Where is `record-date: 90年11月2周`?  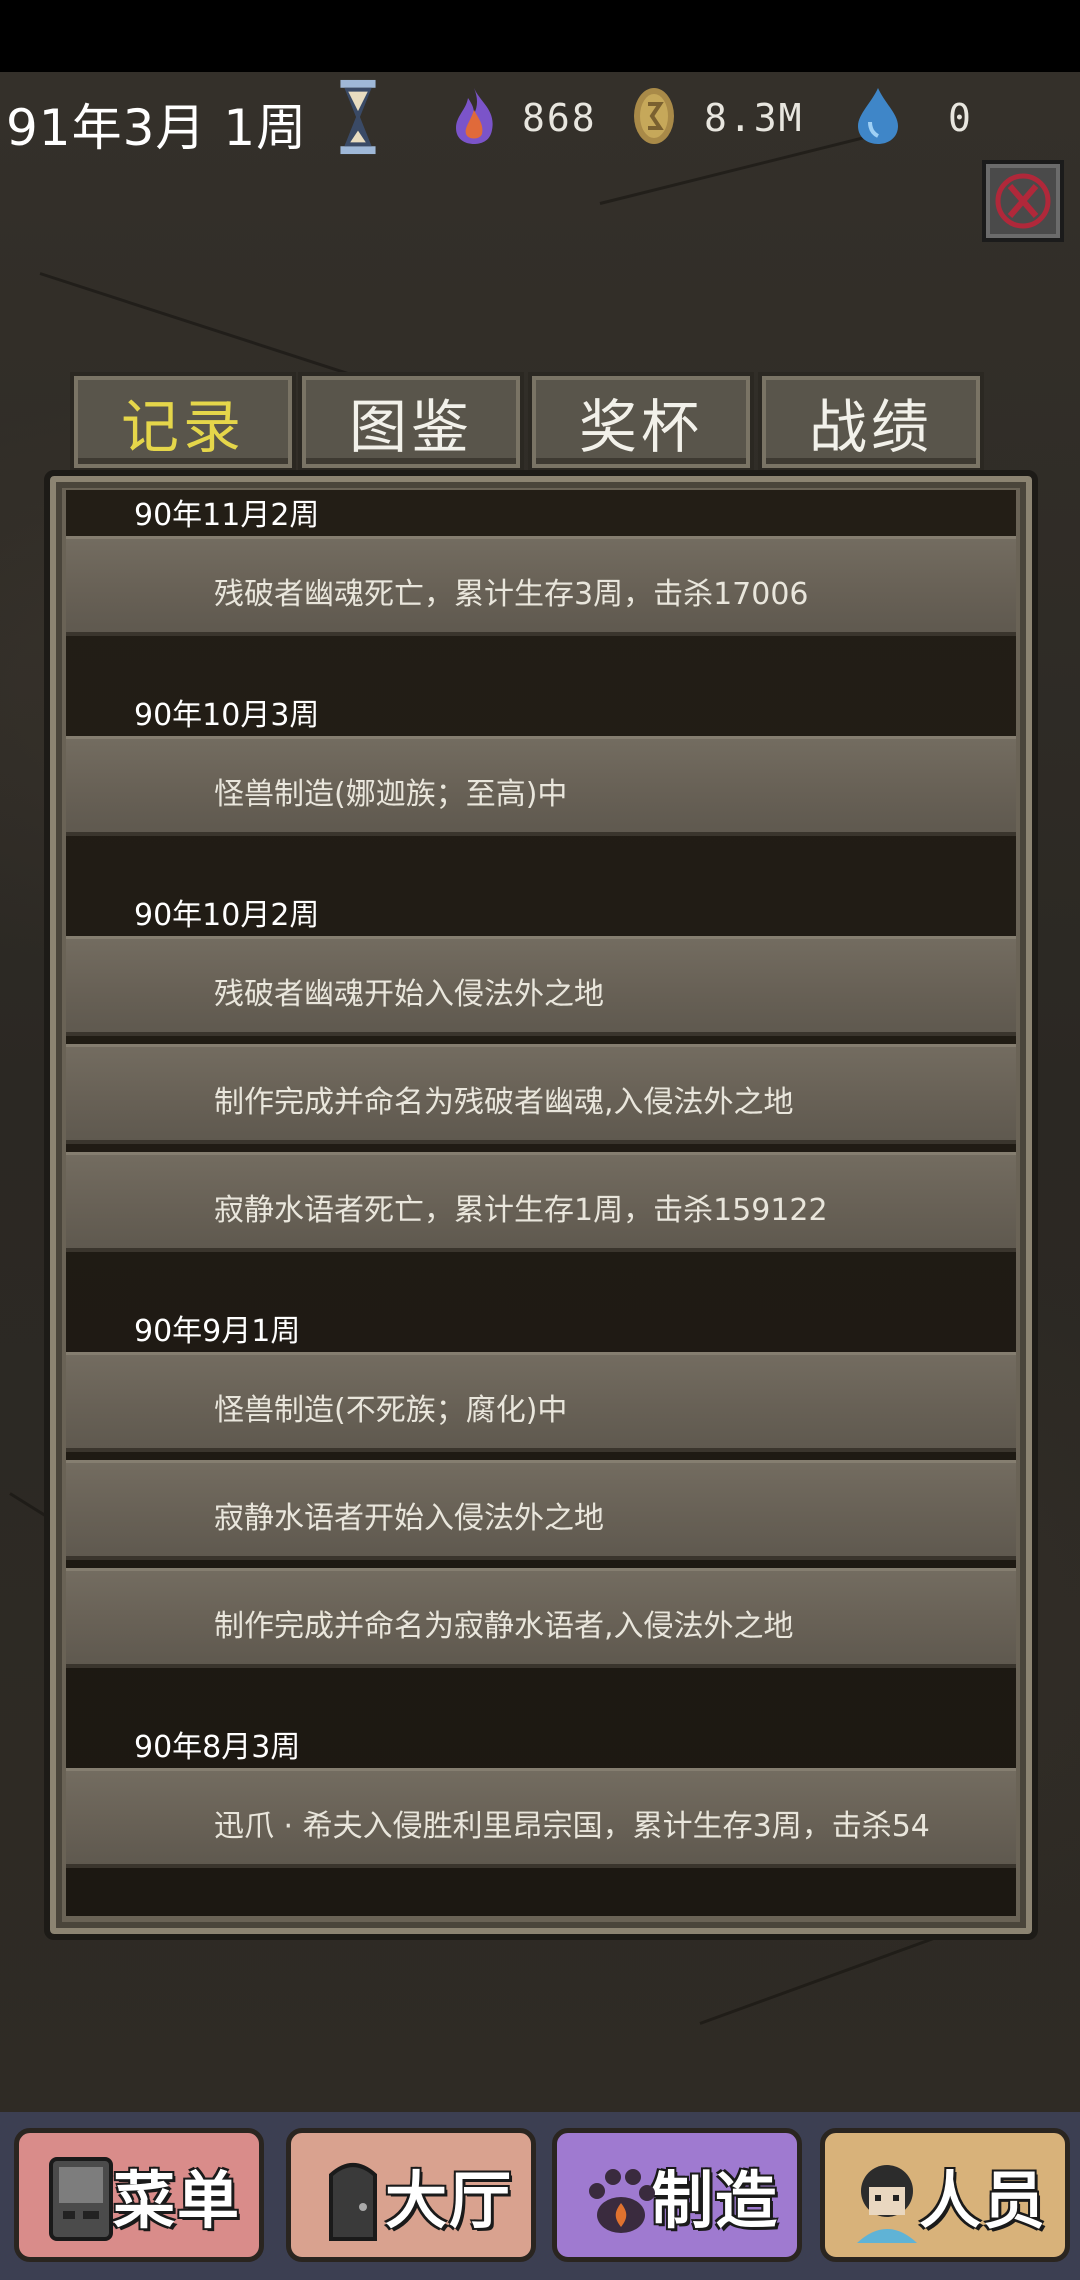 record-date: 90年11月2周 is located at coordinates (227, 515).